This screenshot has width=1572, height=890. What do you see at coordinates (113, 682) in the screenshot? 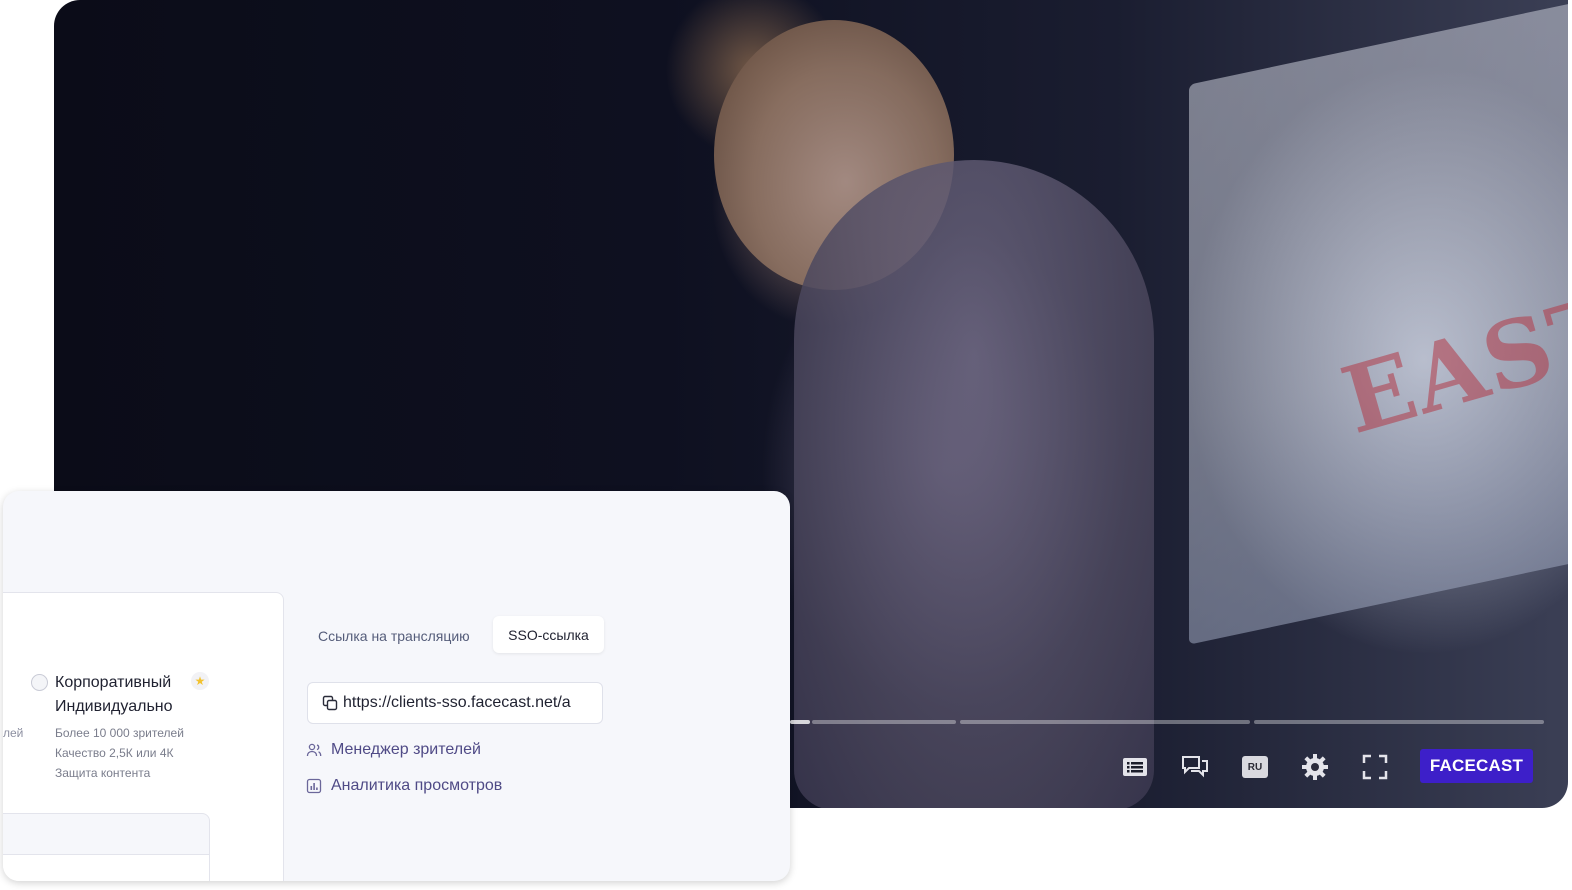
I see `plan-title-line1: Корпоративный` at bounding box center [113, 682].